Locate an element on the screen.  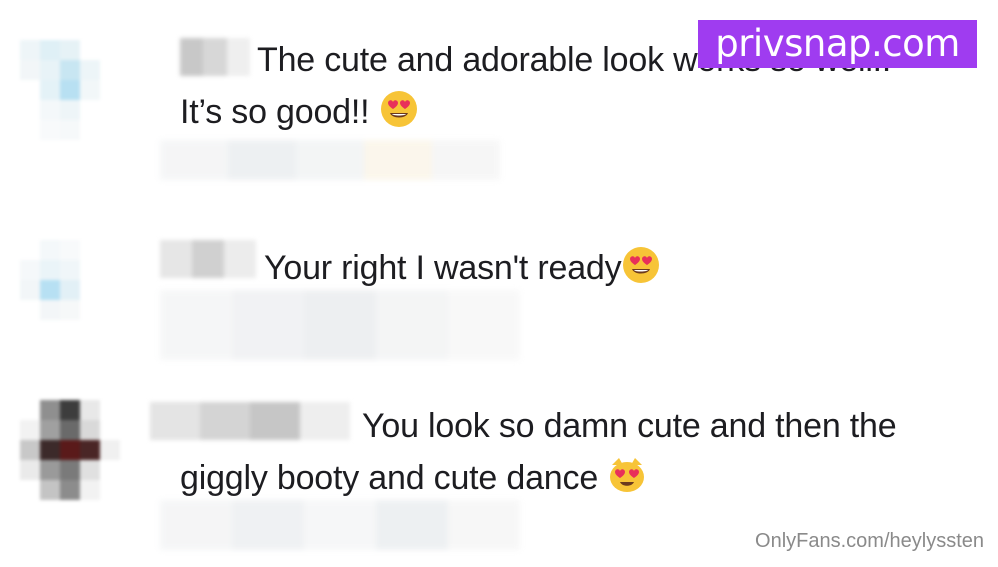
comment-text: It’s so good!! is located at coordinates (299, 112).